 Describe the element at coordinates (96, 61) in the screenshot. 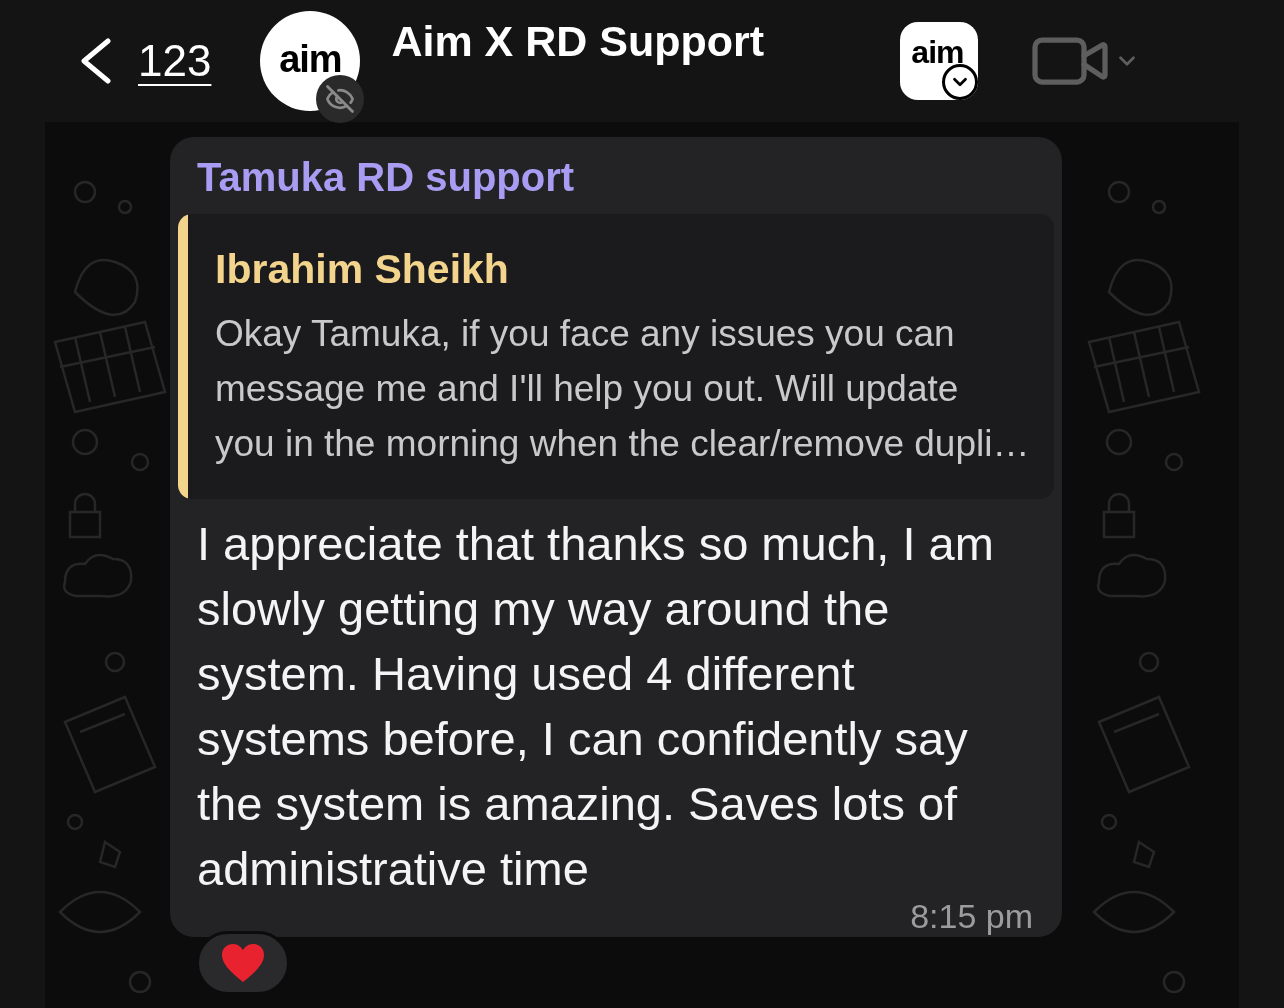

I see `chevron-left-icon` at that location.